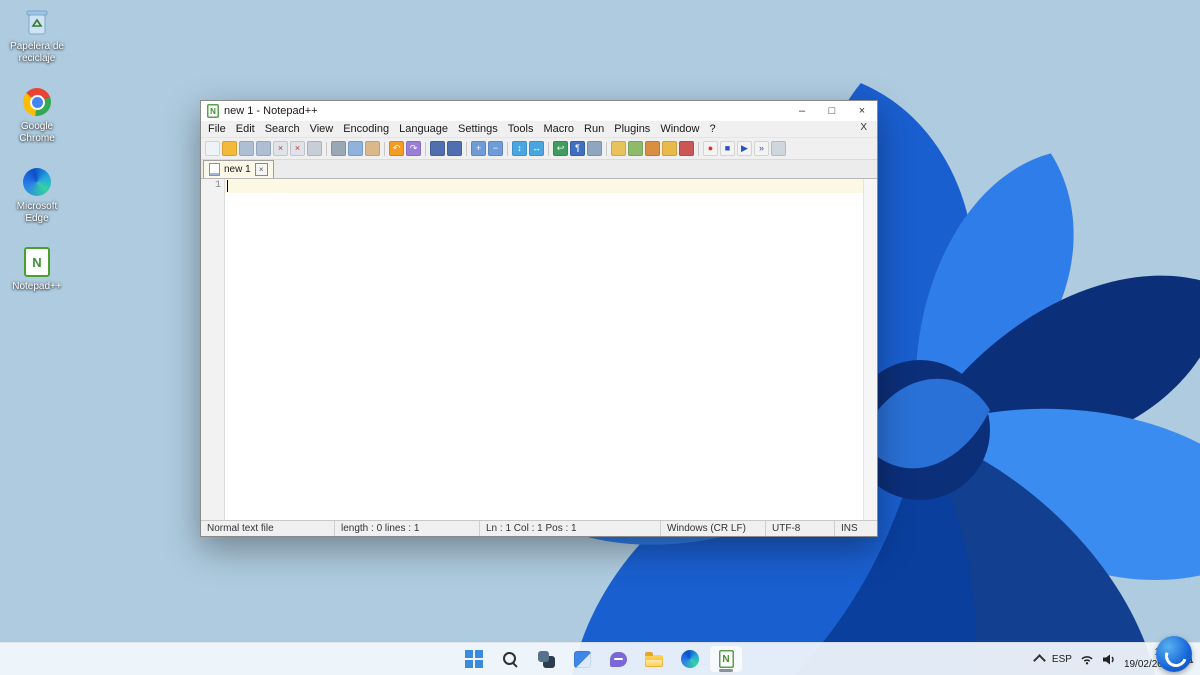 The width and height of the screenshot is (1200, 675). I want to click on menu-encoding: Encoding, so click(366, 129).